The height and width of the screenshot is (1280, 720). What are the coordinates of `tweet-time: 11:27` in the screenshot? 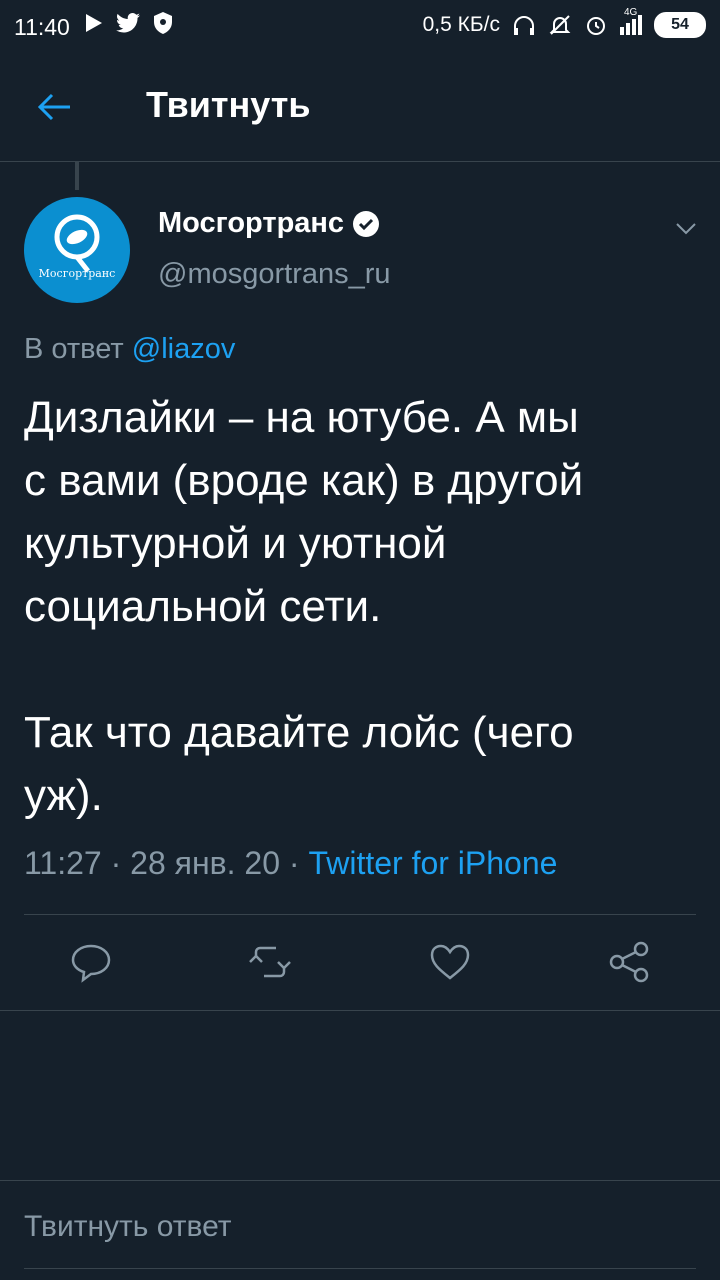 It's located at (63, 863).